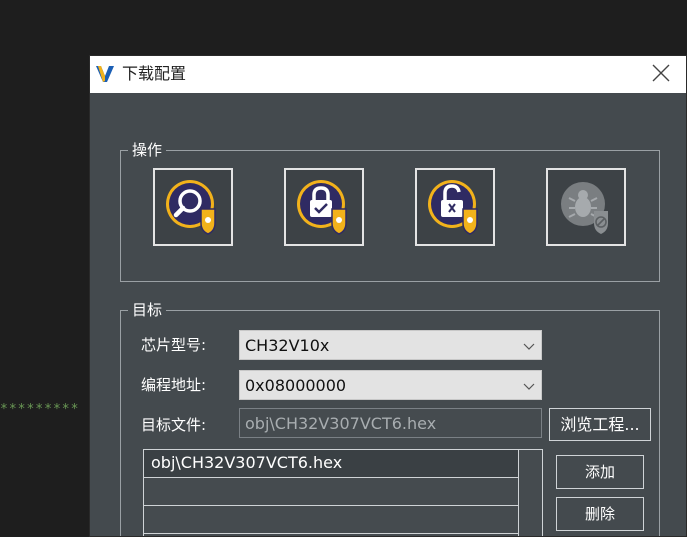 The width and height of the screenshot is (687, 537). What do you see at coordinates (390, 345) in the screenshot?
I see `chip-model-select: CH32V10x` at bounding box center [390, 345].